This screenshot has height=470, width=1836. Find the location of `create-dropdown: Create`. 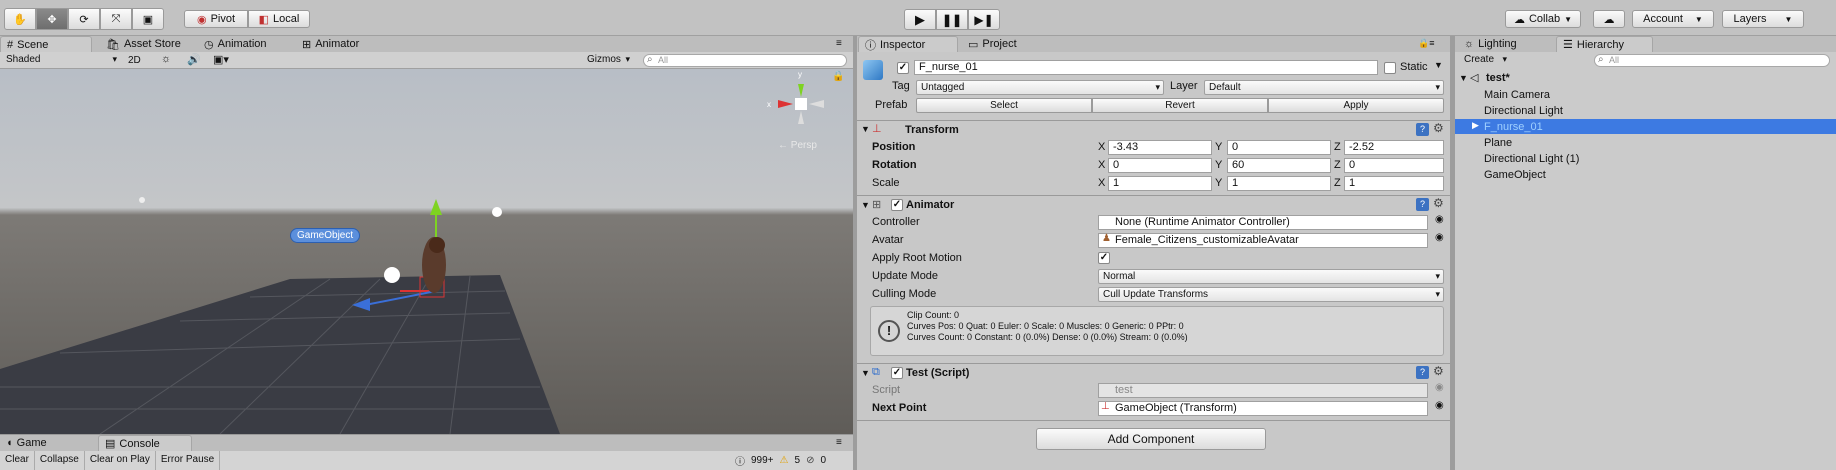

create-dropdown: Create is located at coordinates (1485, 60).